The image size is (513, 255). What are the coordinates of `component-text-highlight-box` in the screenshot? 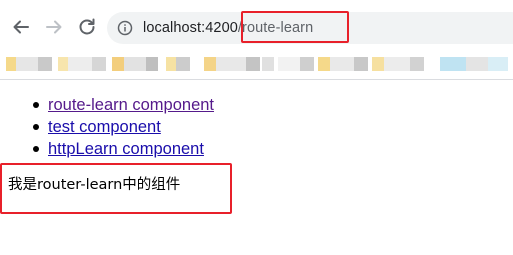 It's located at (116, 188).